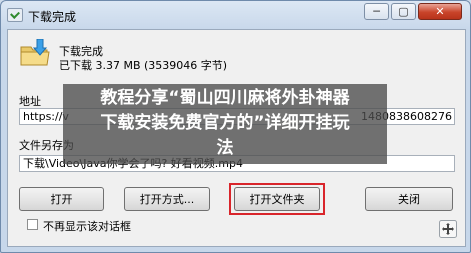 Image resolution: width=471 pixels, height=253 pixels. I want to click on open-button: 打开, so click(61, 199).